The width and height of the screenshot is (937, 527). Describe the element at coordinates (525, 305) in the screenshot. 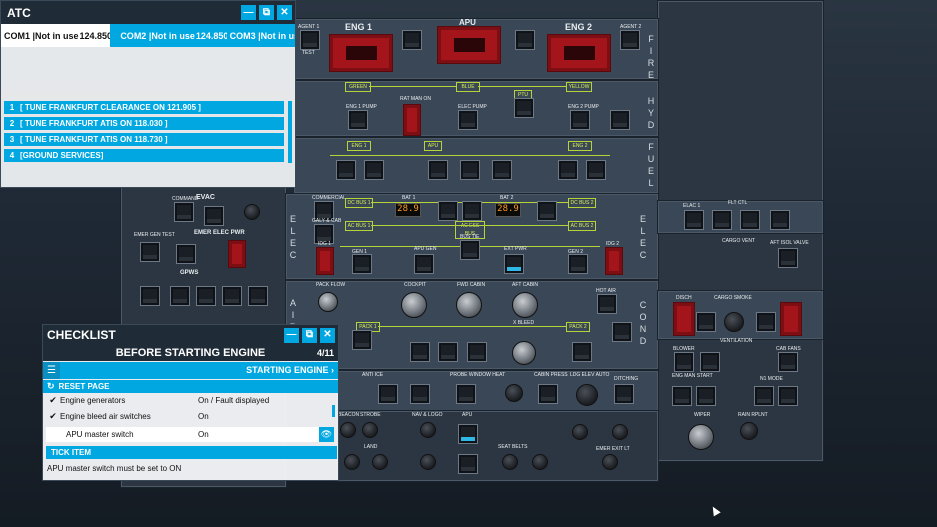

I see `aft-cabin-temp-selector` at that location.